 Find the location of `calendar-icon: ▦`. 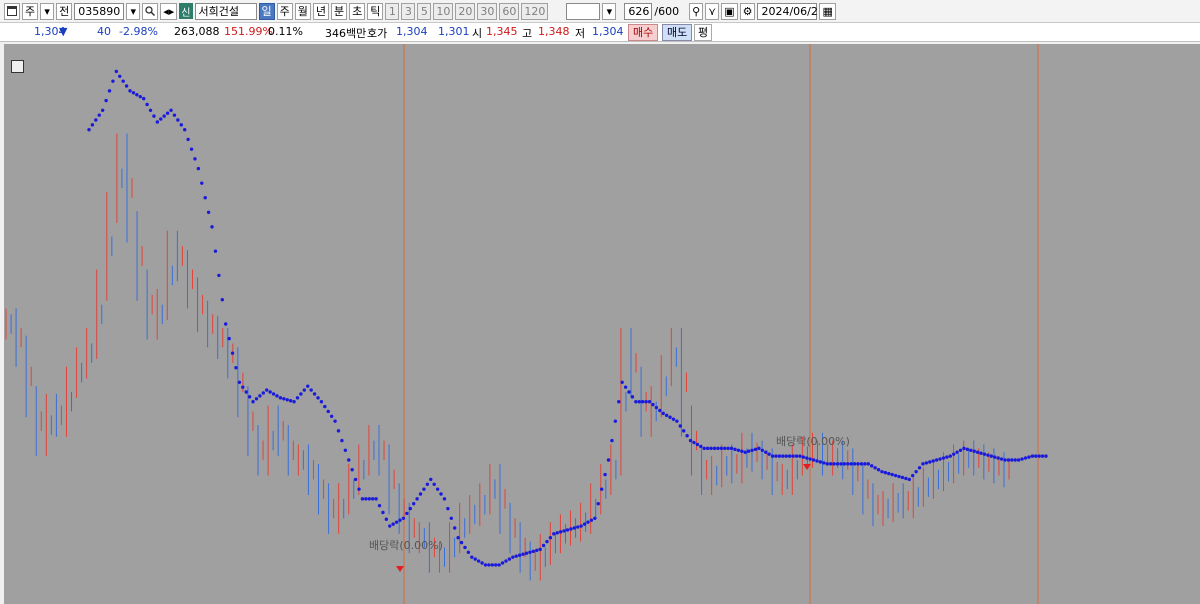

calendar-icon: ▦ is located at coordinates (827, 11).